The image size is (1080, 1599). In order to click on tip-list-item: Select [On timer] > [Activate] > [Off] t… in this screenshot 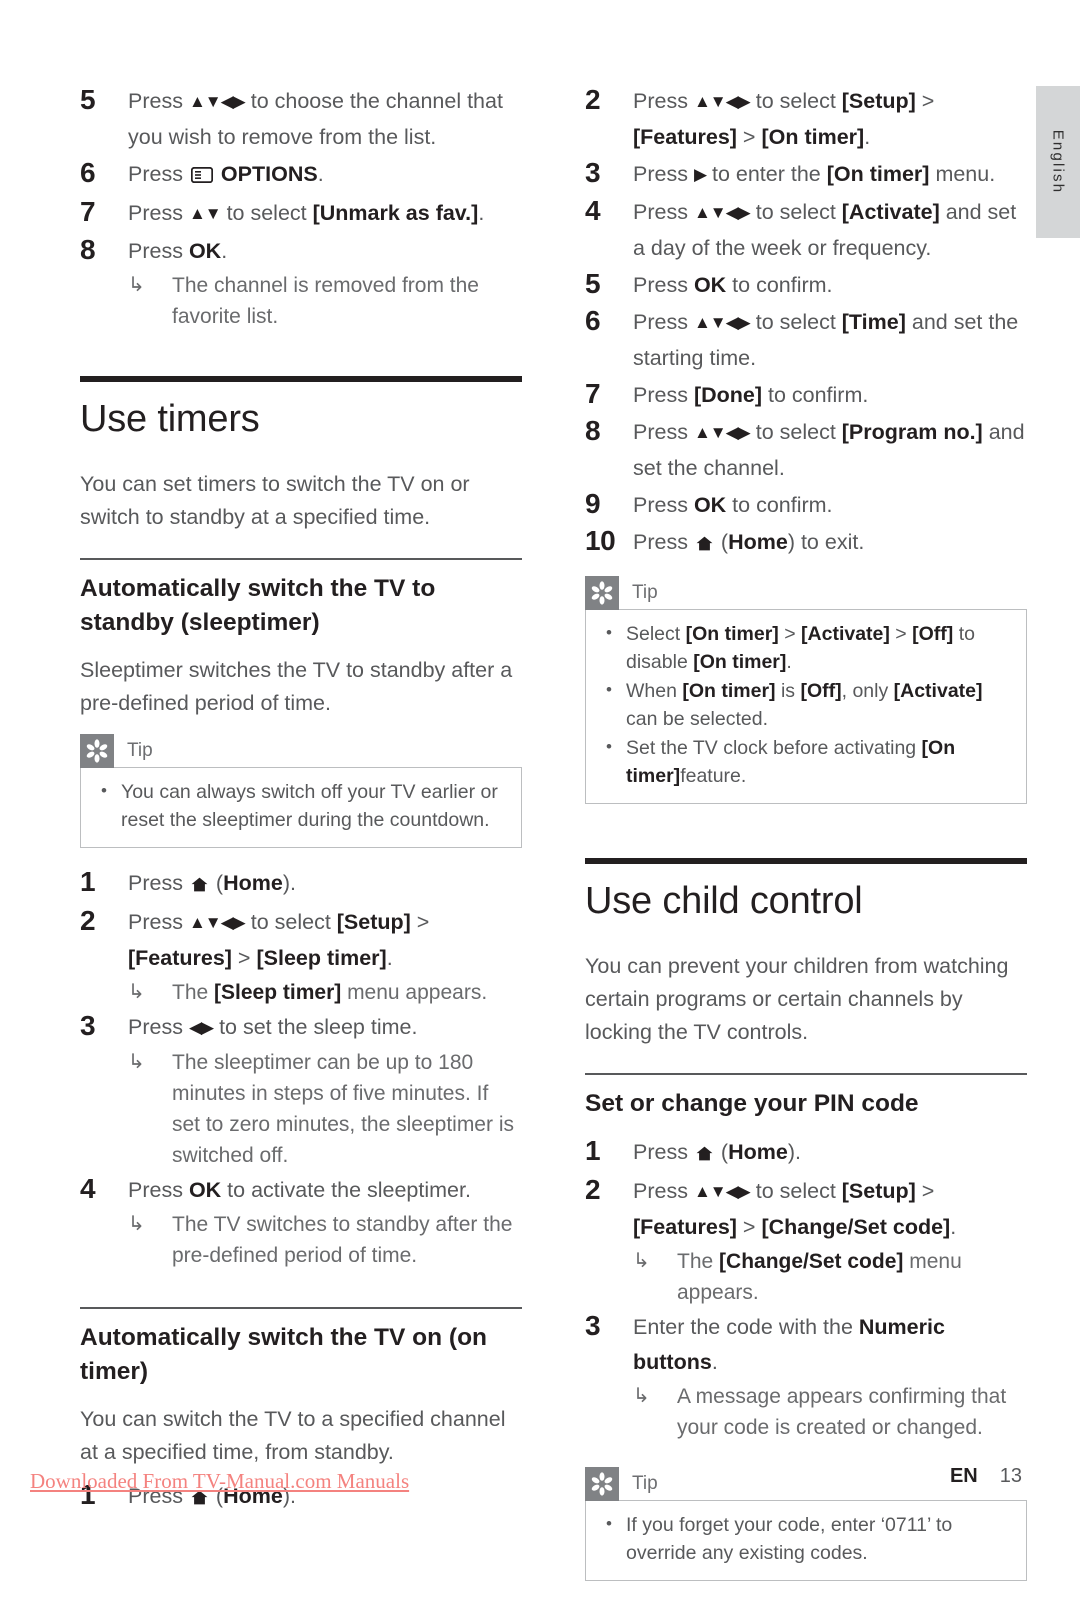, I will do `click(806, 647)`.